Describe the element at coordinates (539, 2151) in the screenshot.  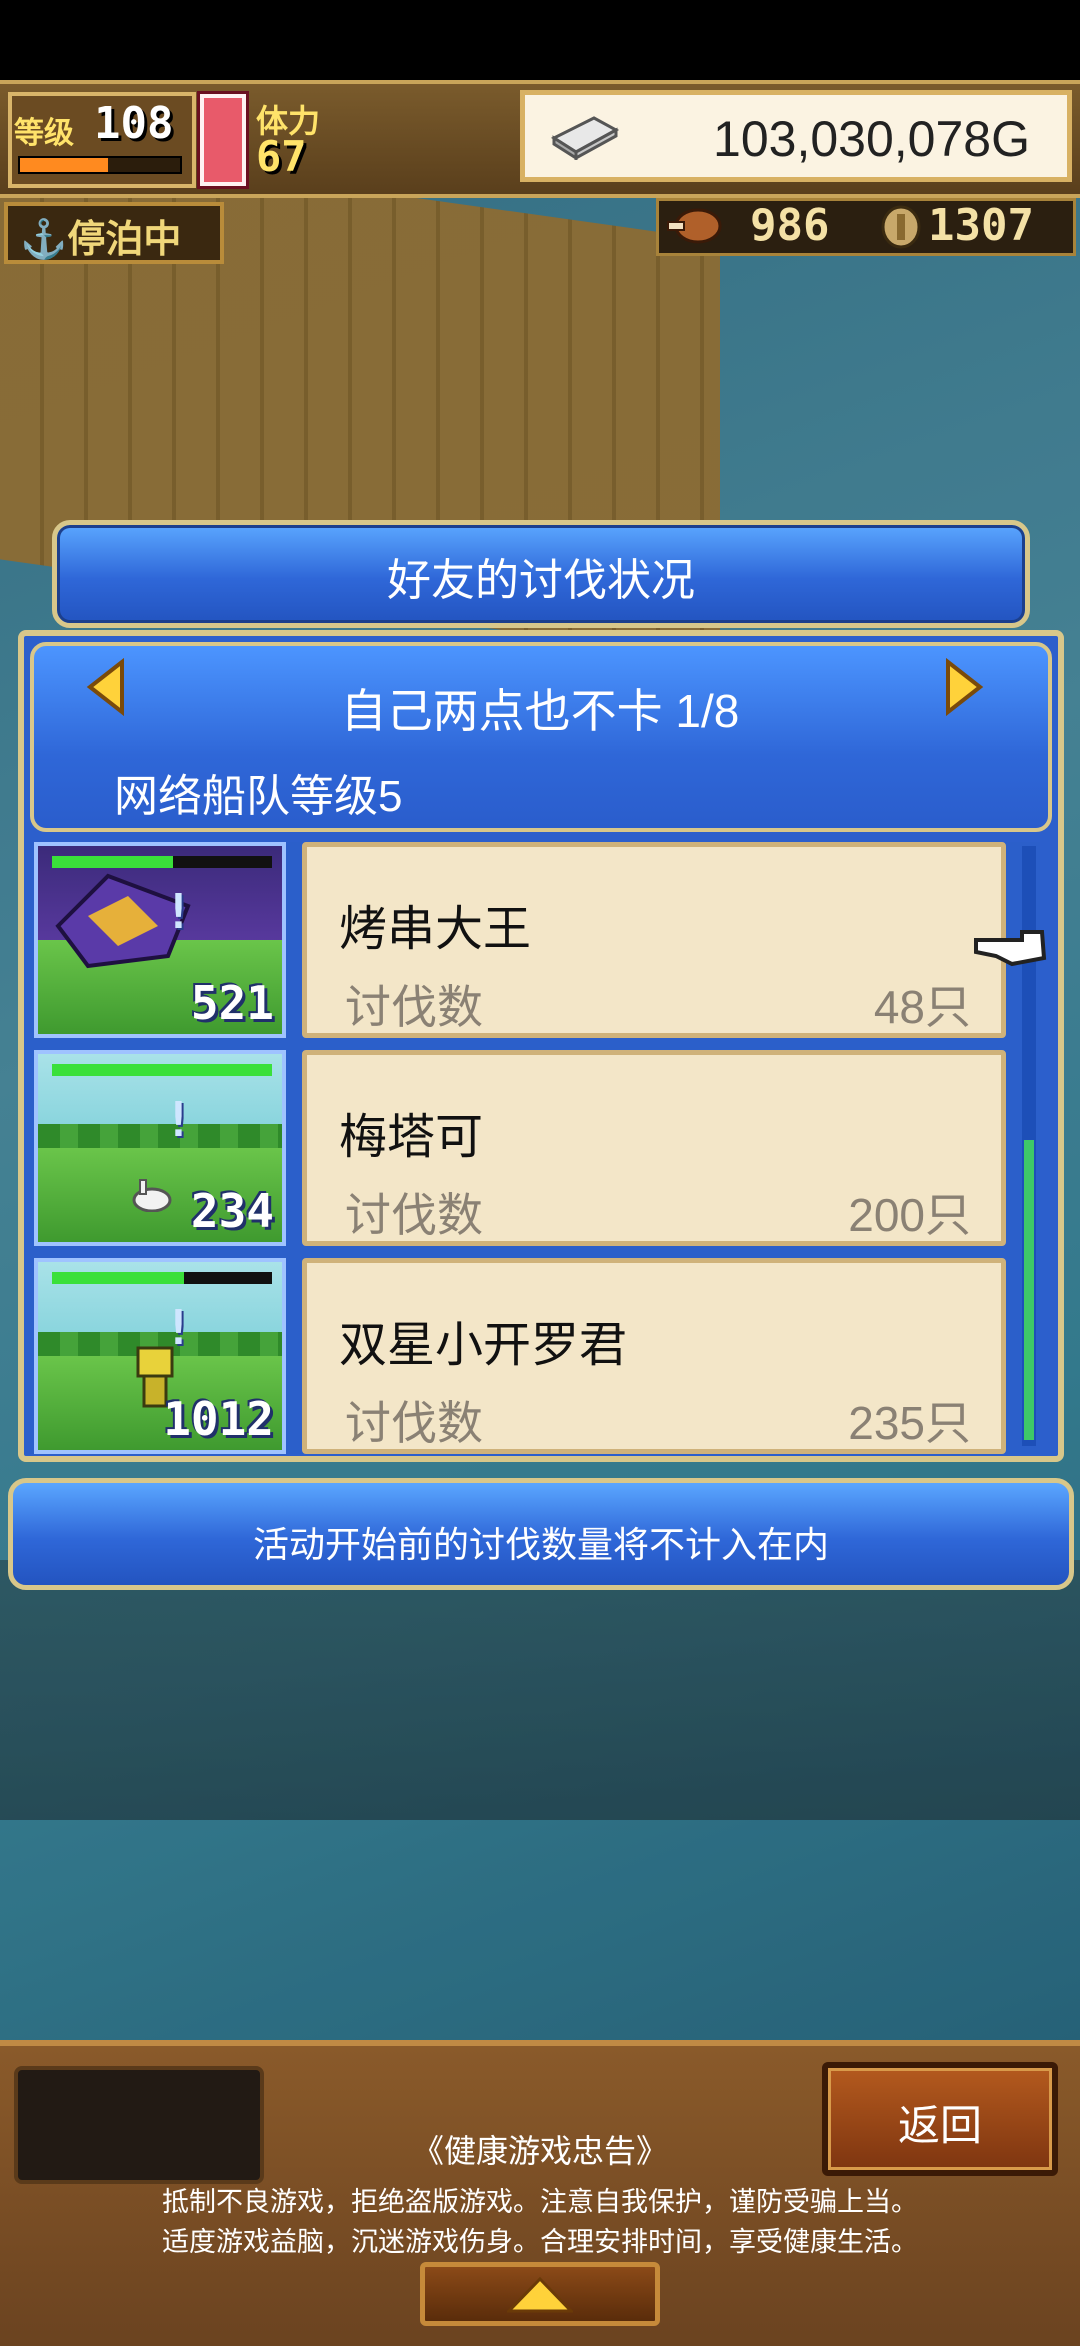
I see `health-advice-title: 《健康游戏忠告》` at that location.